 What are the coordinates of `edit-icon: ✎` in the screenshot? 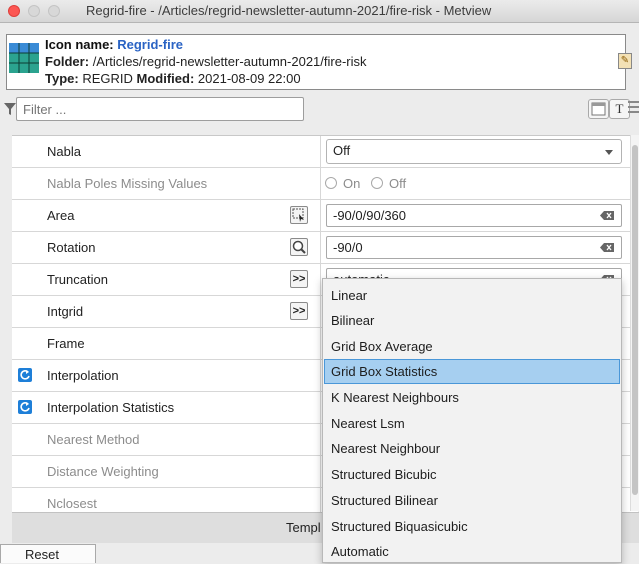 It's located at (625, 61).